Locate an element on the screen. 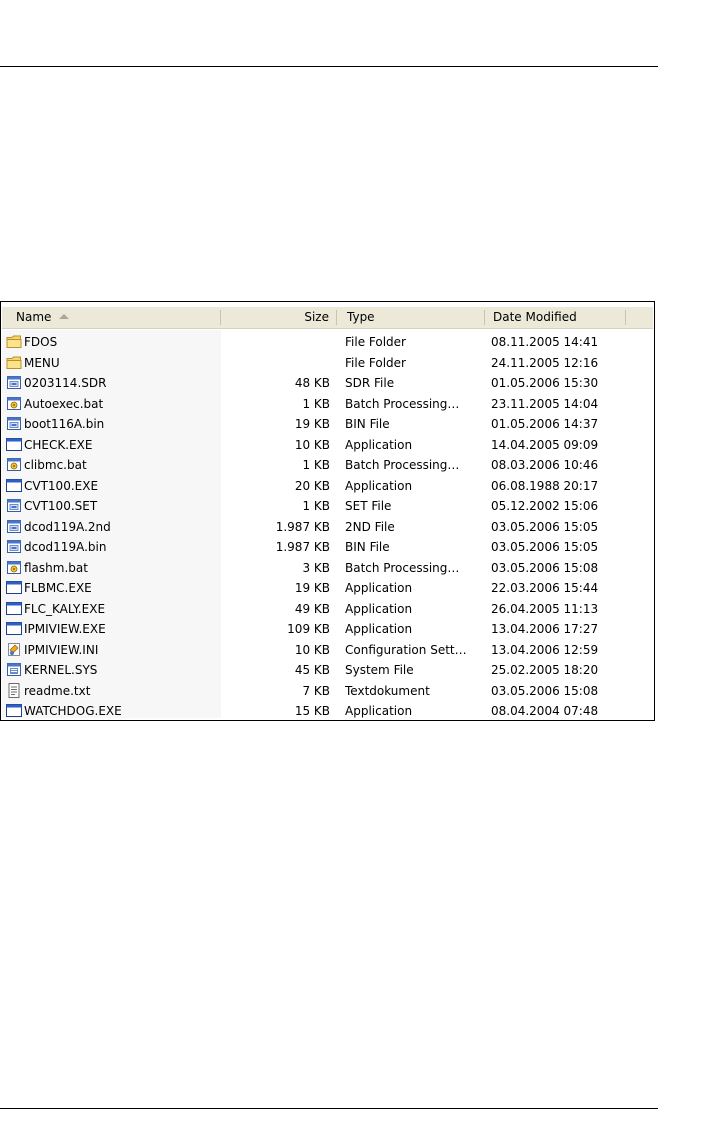  file-row: CVT100.SET 1 KB SET File 05.12.2002 15:06 is located at coordinates (327, 506).